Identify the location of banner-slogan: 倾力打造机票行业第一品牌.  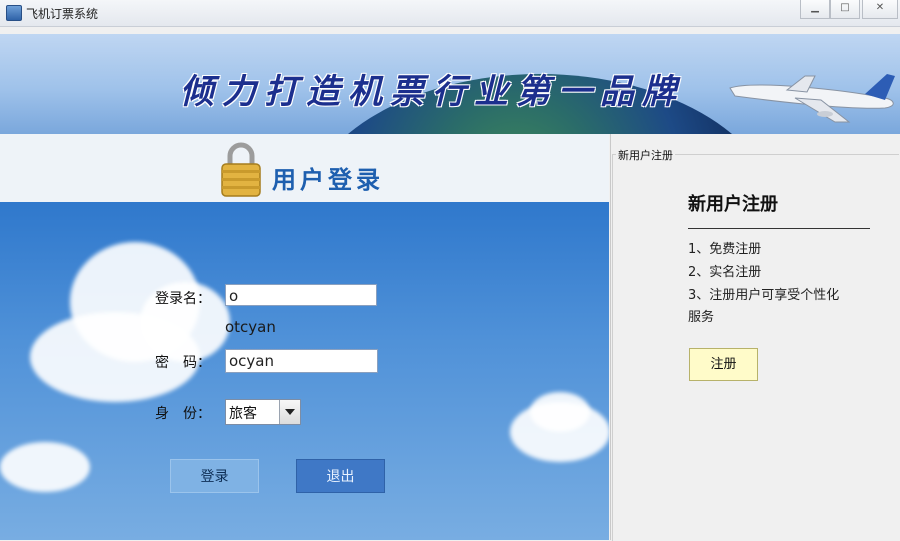
(432, 92).